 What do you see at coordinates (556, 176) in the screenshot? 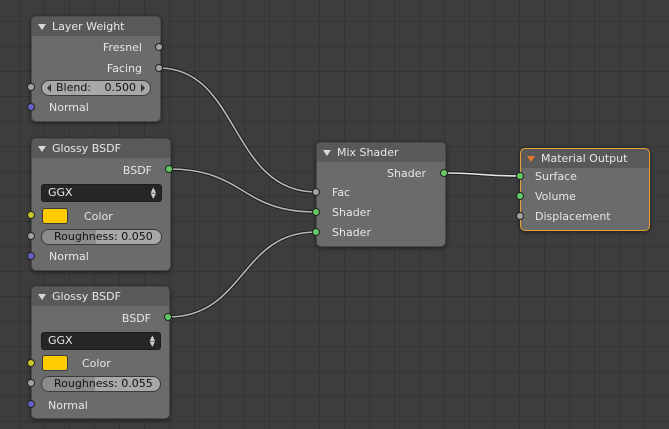
I see `input-surface-label: Surface` at bounding box center [556, 176].